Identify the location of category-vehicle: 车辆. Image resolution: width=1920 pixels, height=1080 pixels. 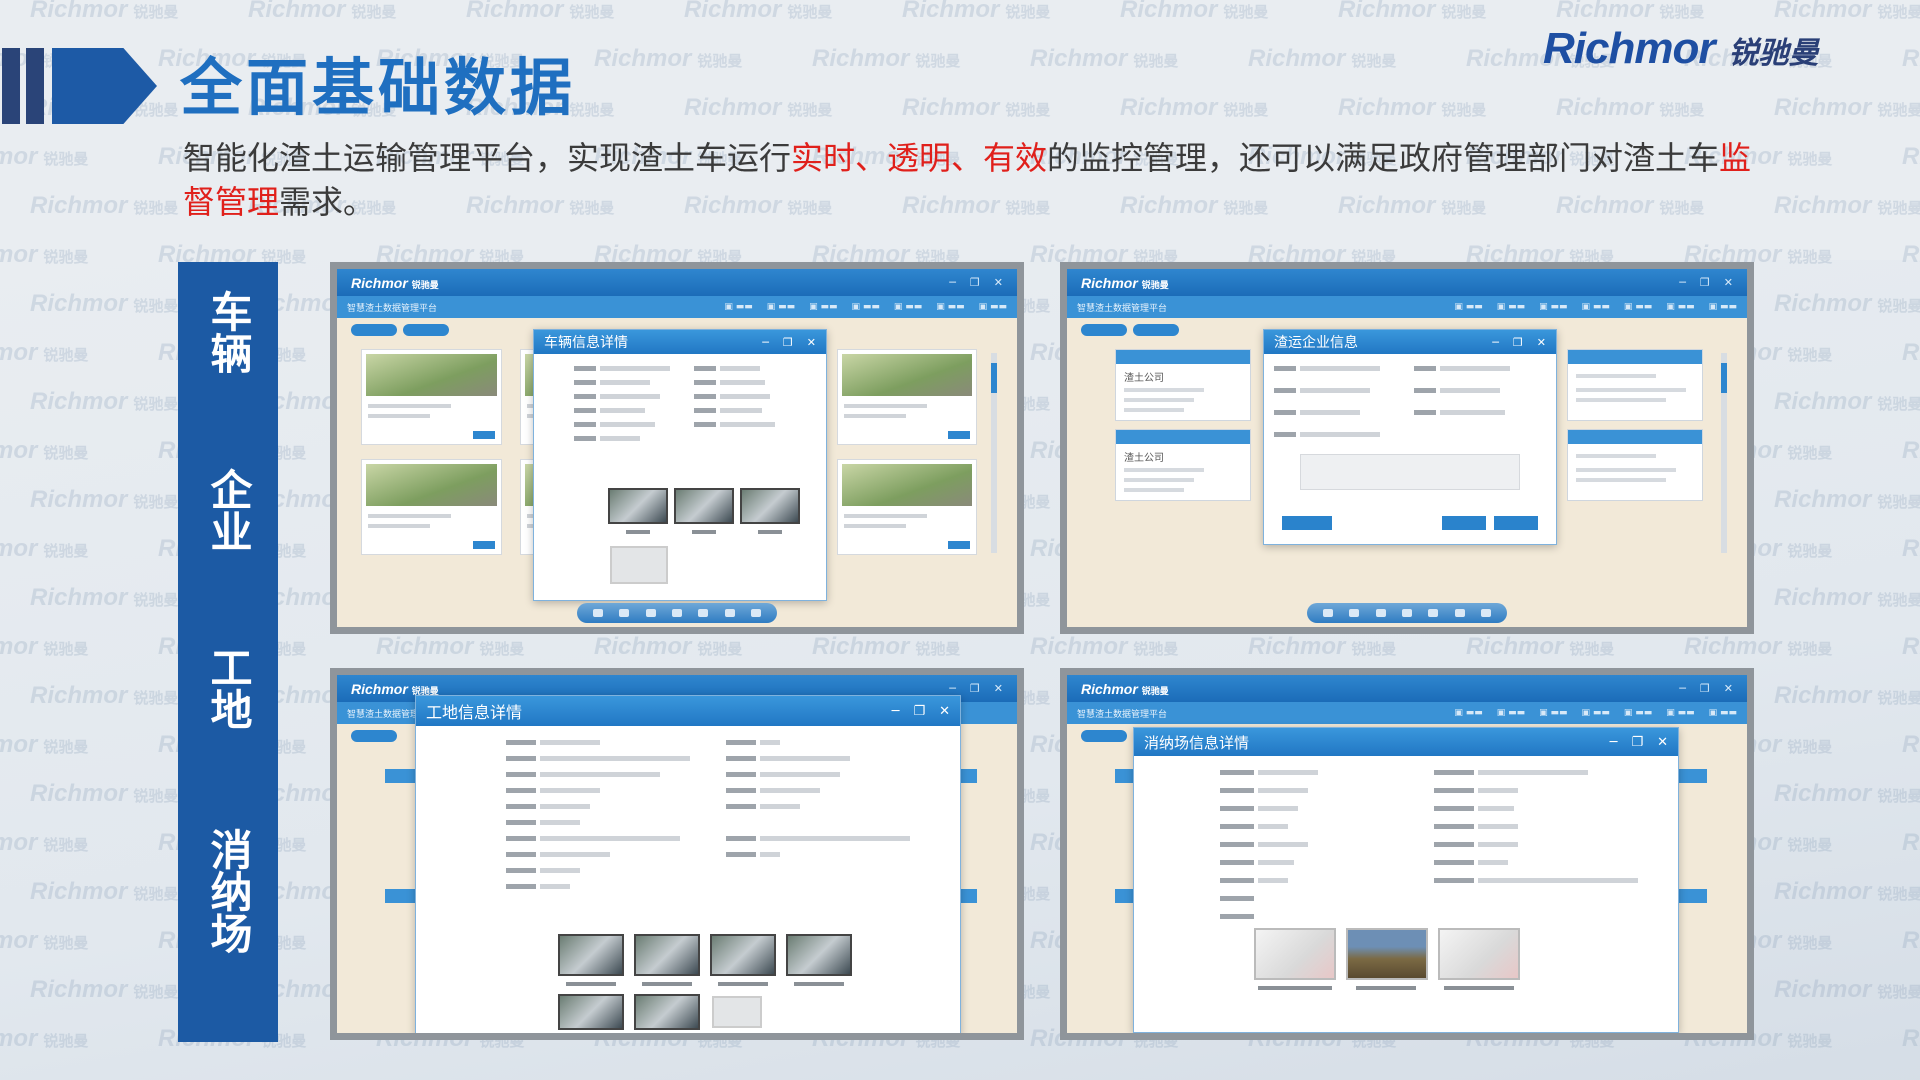
(228, 337).